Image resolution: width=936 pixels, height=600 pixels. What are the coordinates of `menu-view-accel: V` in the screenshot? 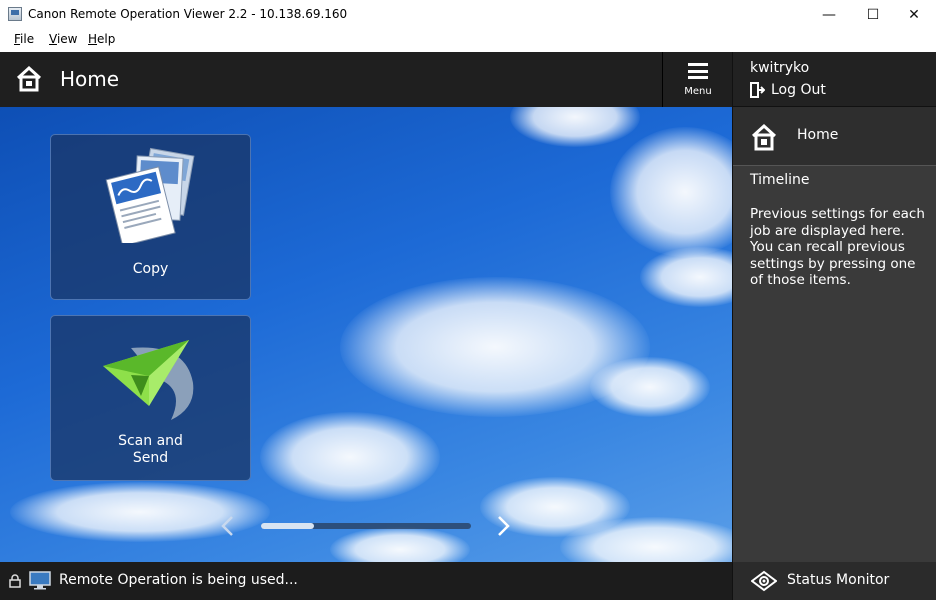 It's located at (53, 39).